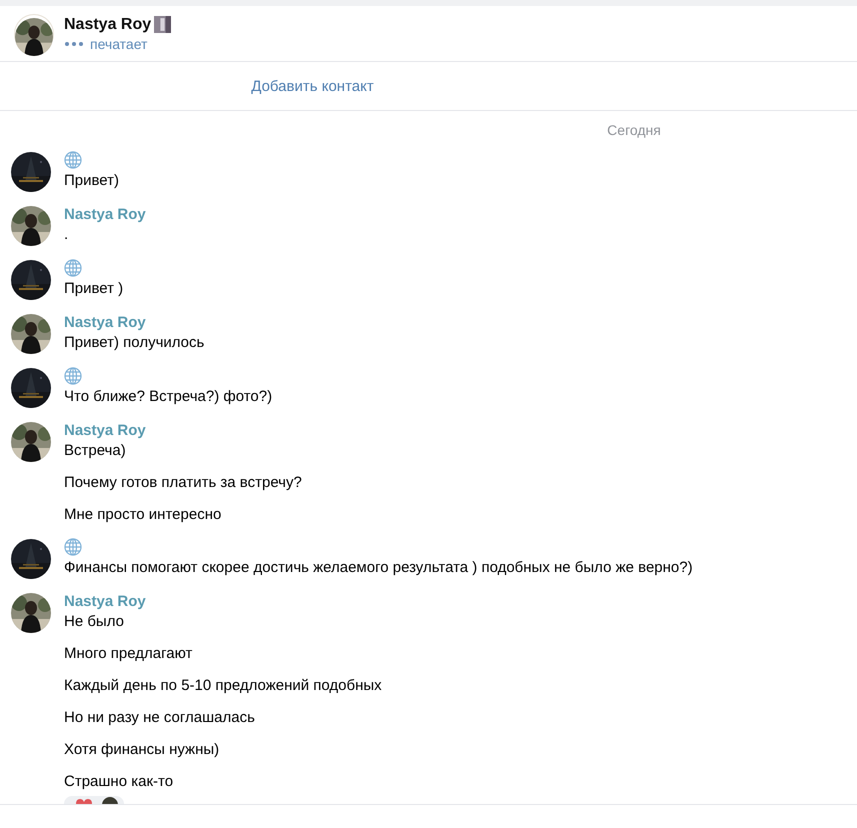 The height and width of the screenshot is (828, 857). I want to click on message-text: Каждый день по 5-10 предложений подобных, so click(223, 686).